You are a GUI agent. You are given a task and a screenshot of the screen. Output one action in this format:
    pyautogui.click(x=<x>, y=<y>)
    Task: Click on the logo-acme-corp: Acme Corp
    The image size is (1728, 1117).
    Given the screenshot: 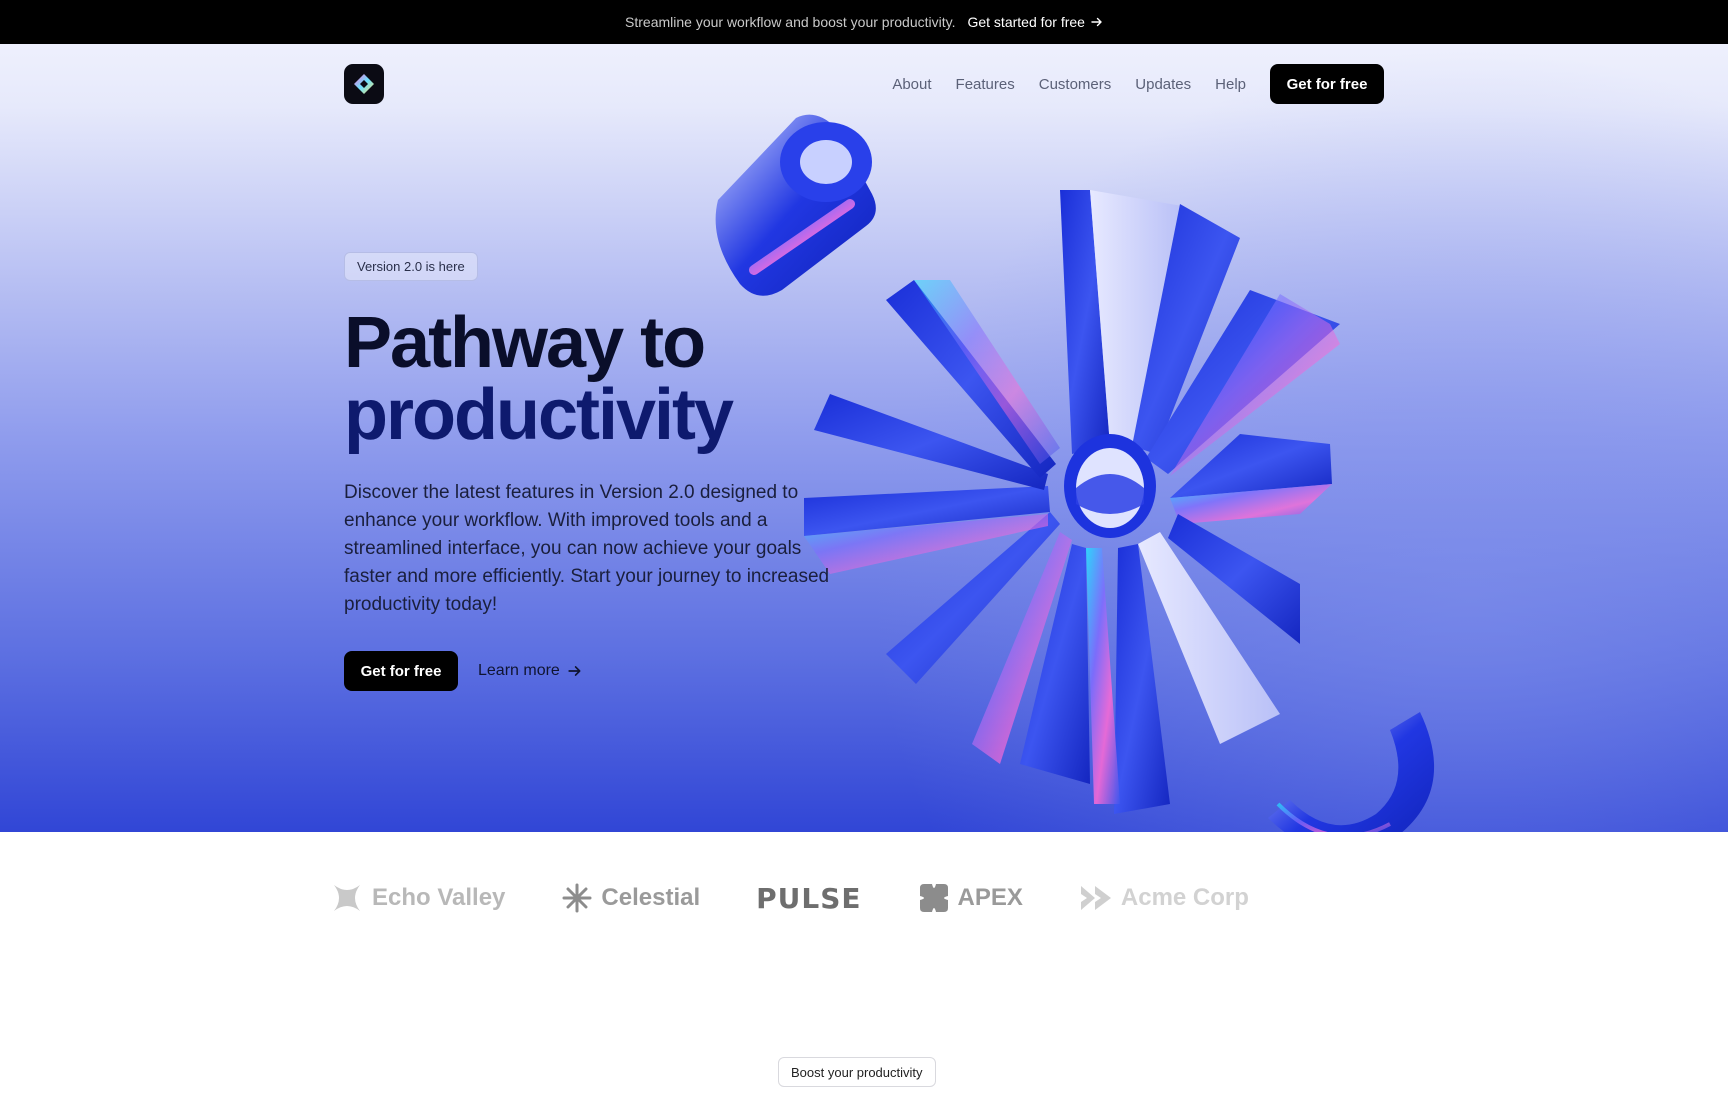 What is the action you would take?
    pyautogui.click(x=1164, y=898)
    